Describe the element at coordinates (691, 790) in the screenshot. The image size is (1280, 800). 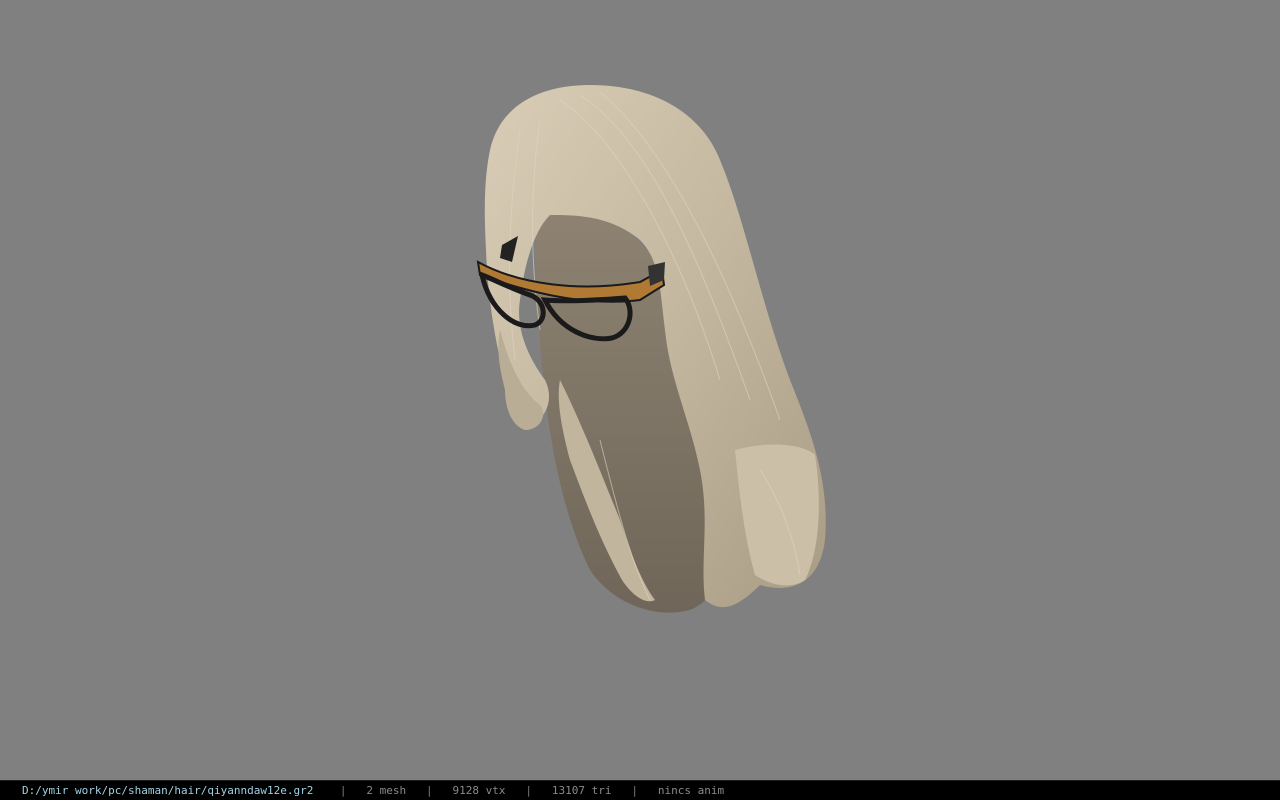
I see `animation-status: nincs anim` at that location.